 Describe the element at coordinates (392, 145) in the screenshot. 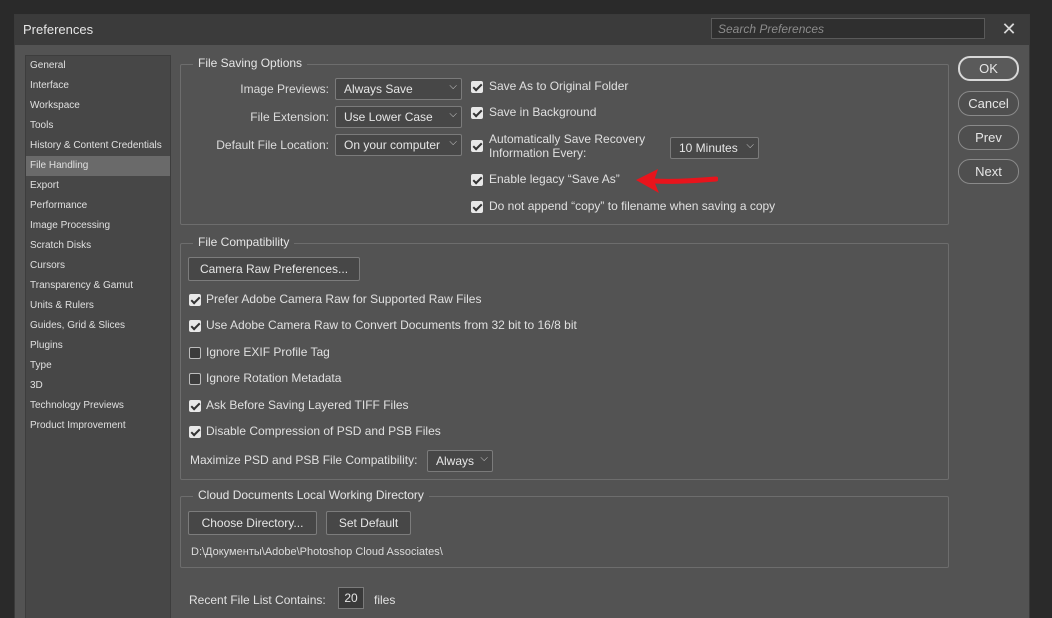

I see `default-location-value: On your computer` at that location.